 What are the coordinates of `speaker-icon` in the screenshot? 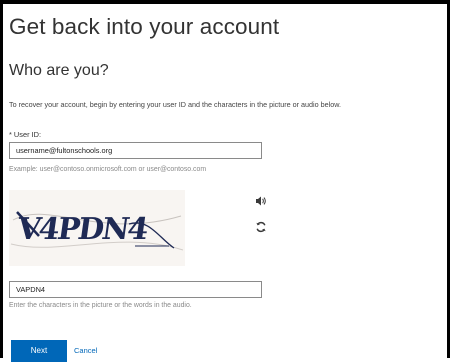 It's located at (261, 200).